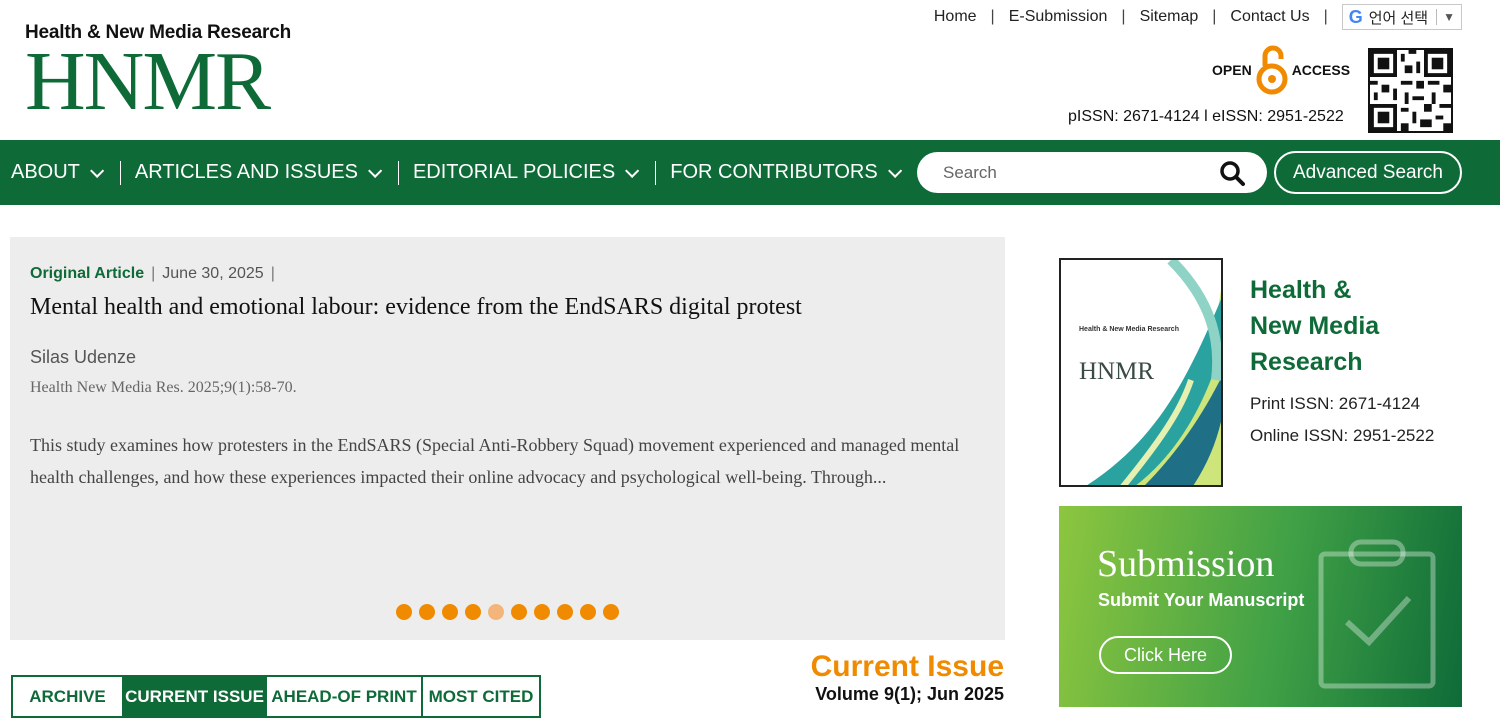 Image resolution: width=1500 pixels, height=725 pixels. I want to click on slider-pagination, so click(511, 612).